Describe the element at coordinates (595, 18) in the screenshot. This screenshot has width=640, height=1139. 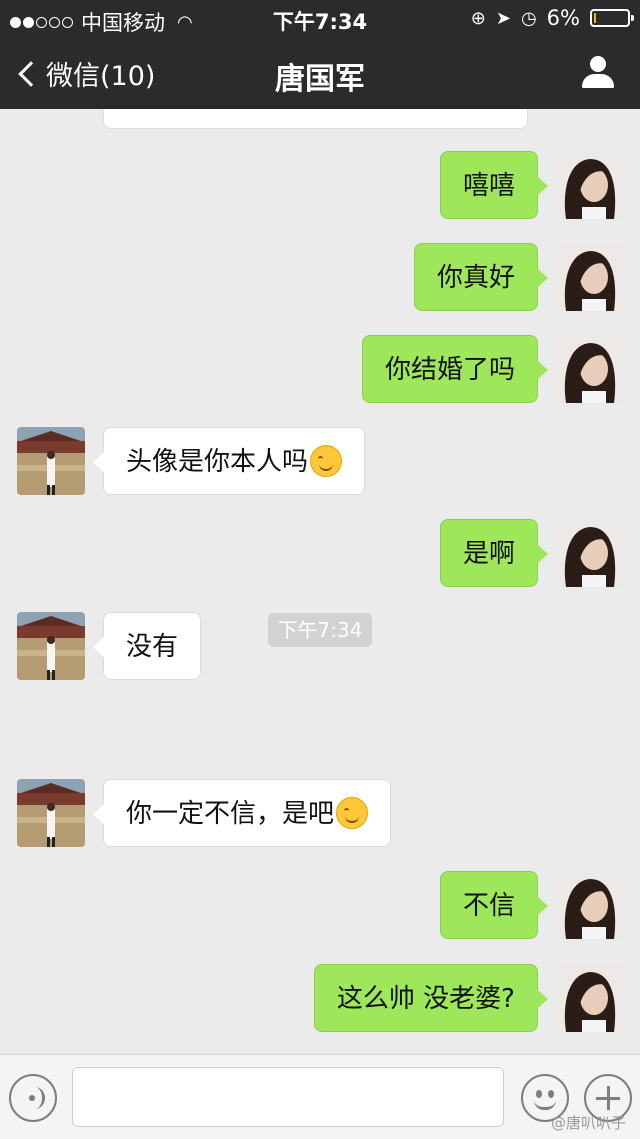
I see `battery-fill` at that location.